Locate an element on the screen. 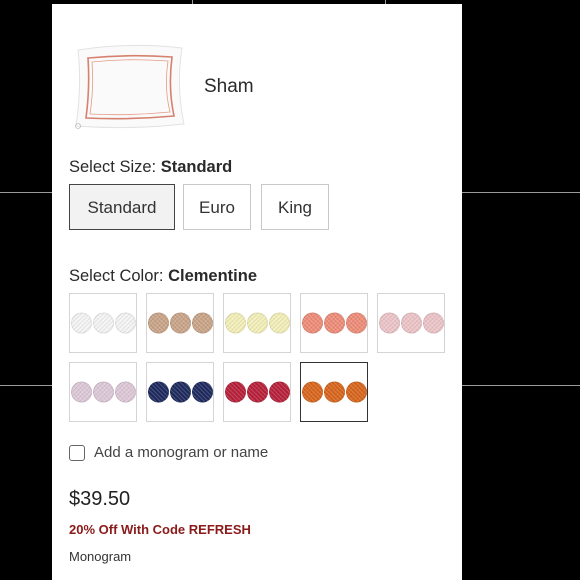  product-name: Sham is located at coordinates (229, 86).